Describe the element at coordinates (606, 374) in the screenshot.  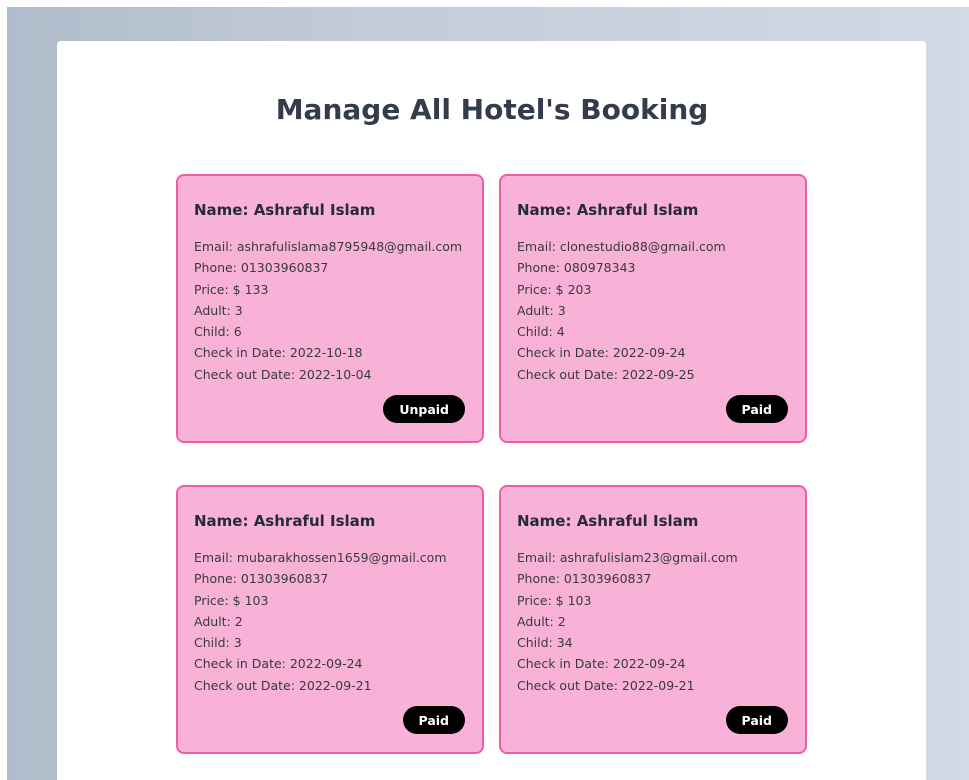
I see `booking-checkout-date: Check out Date: 2022-09-25` at that location.